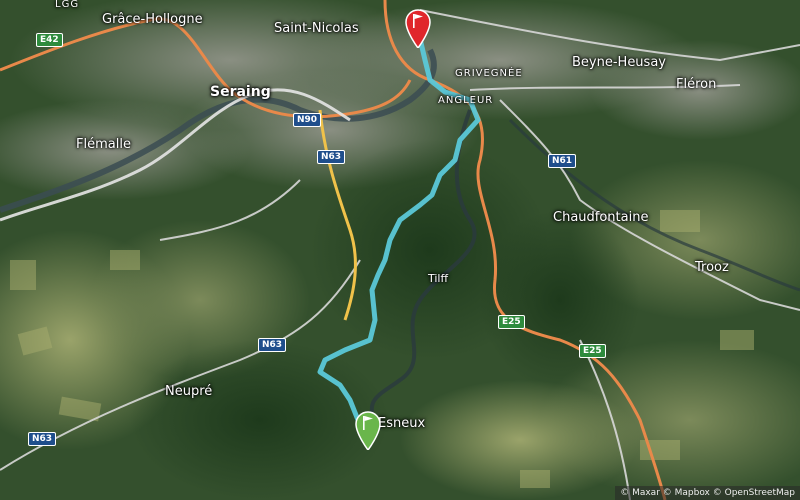 The height and width of the screenshot is (500, 800). I want to click on place-label-grivegnee: GRIVEGNÉE, so click(489, 73).